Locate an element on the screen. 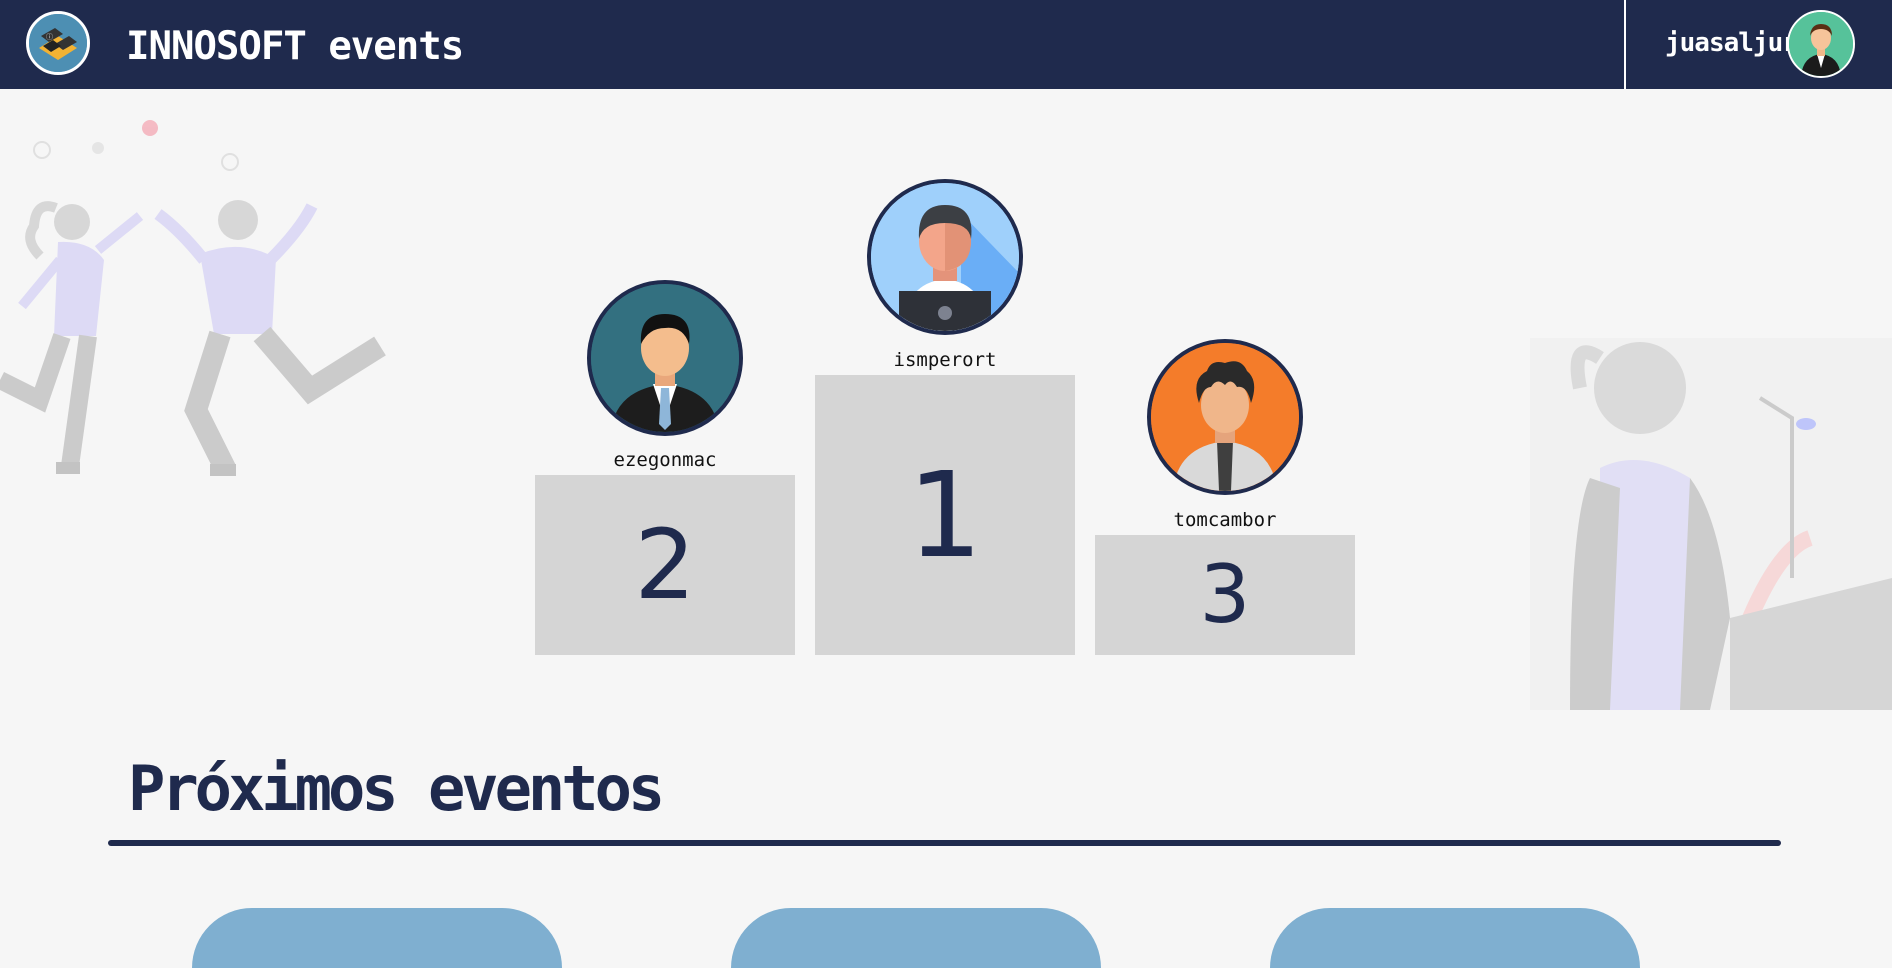  svg-text: ⓘ is located at coordinates (49, 37).